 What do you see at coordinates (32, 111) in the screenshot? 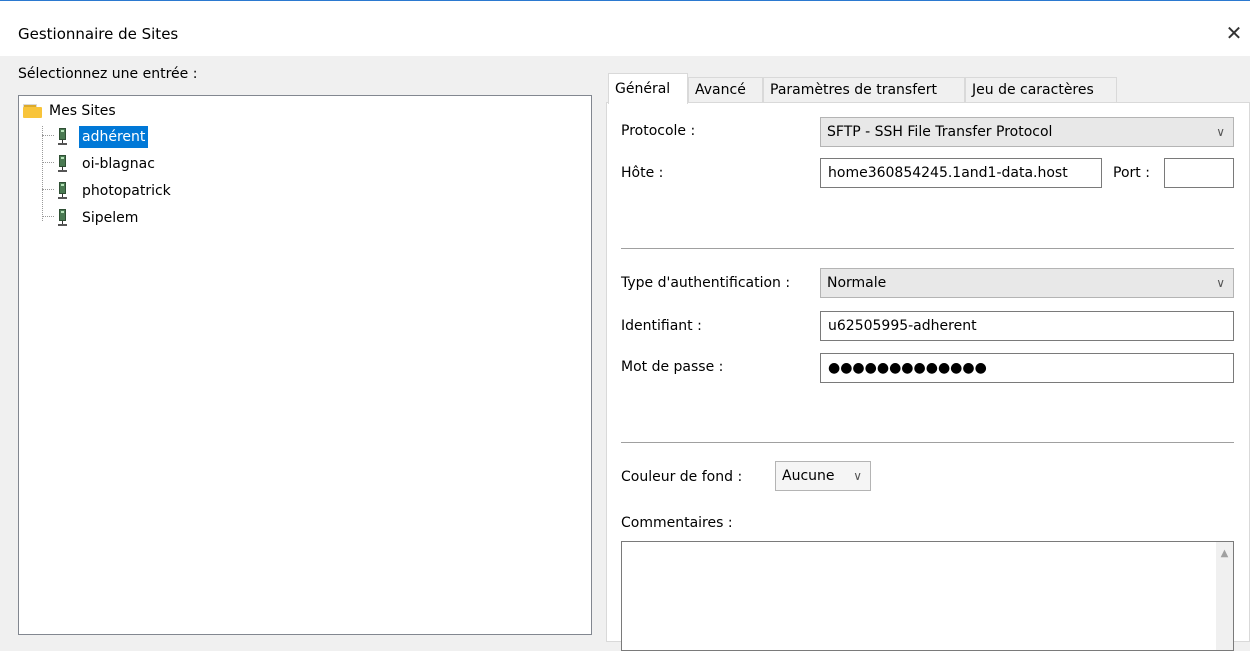
I see `folder-icon` at bounding box center [32, 111].